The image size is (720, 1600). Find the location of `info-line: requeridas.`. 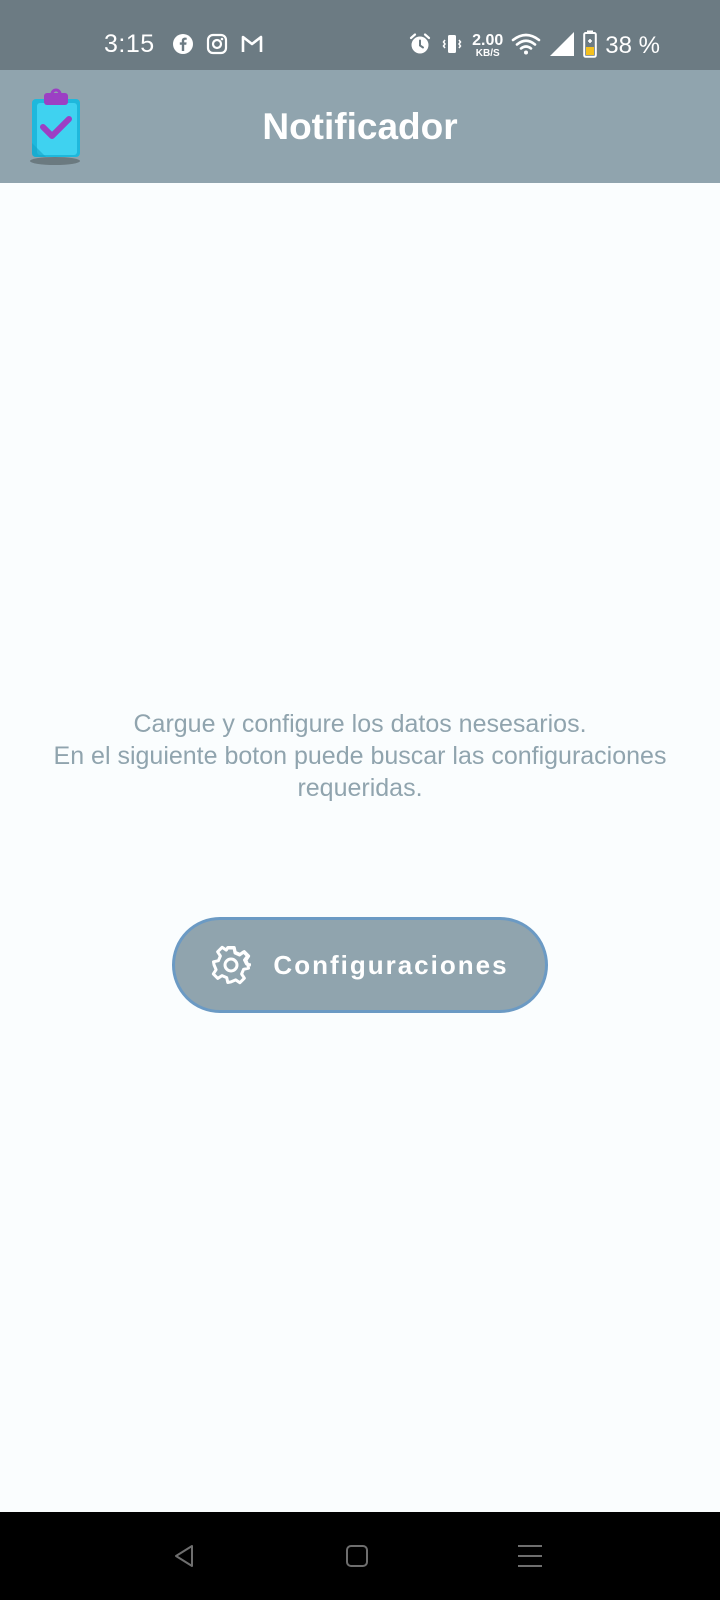

info-line: requeridas. is located at coordinates (360, 788).